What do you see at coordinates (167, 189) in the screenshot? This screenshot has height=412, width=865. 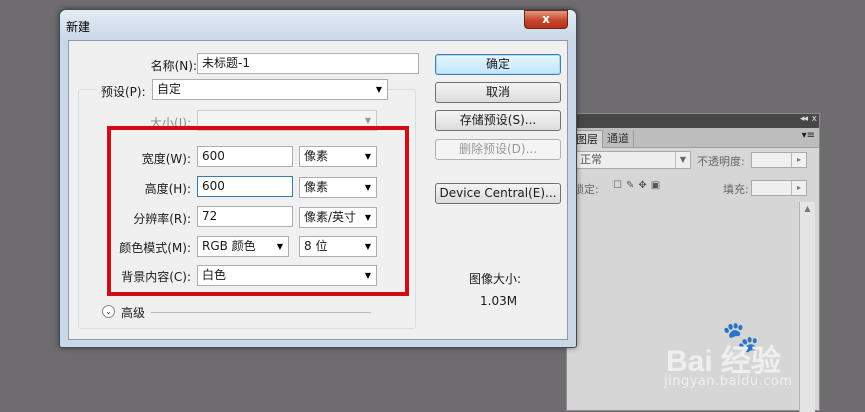 I see `height-label: 高度(H):` at bounding box center [167, 189].